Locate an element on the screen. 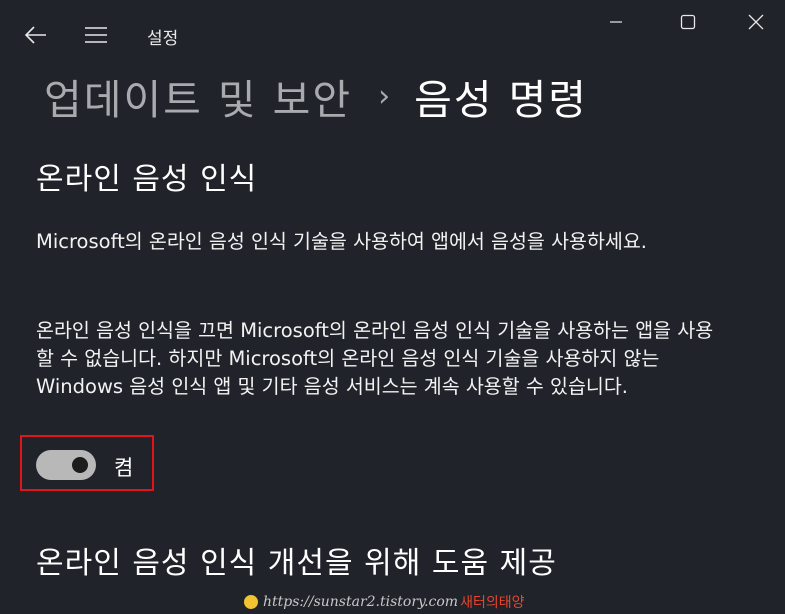 The height and width of the screenshot is (614, 785). back-button is located at coordinates (36, 35).